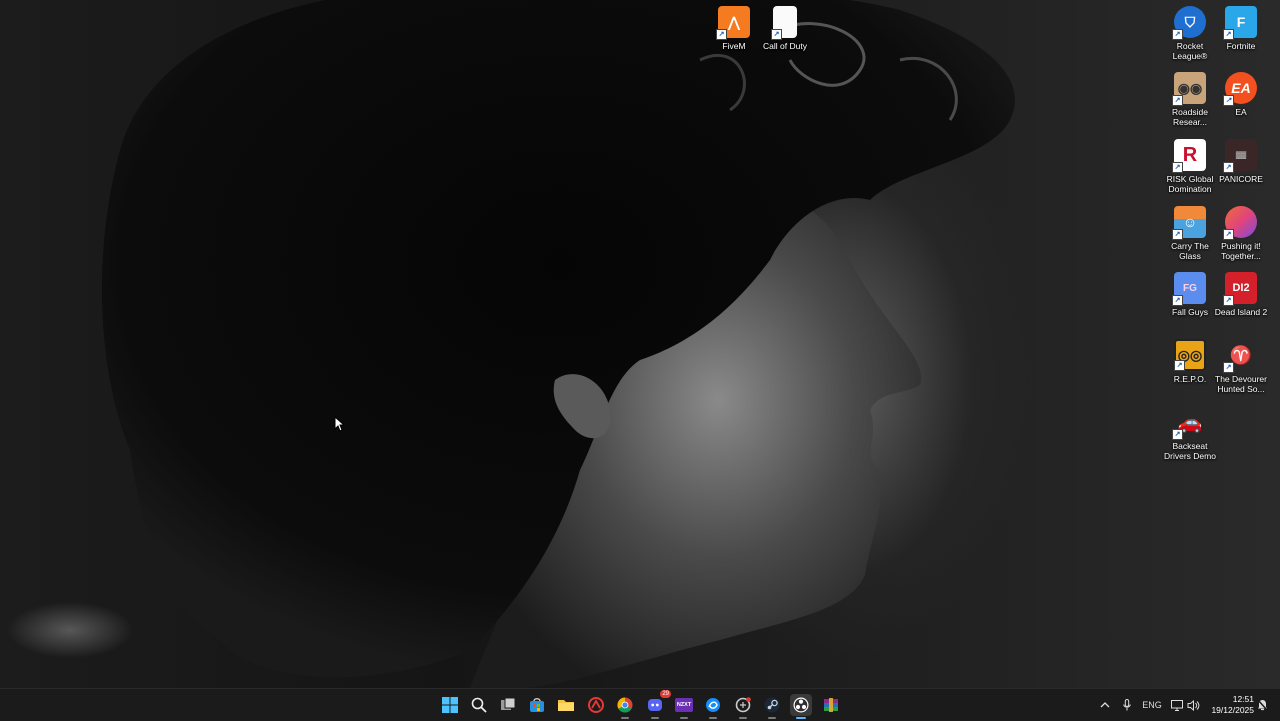 Image resolution: width=1280 pixels, height=721 pixels. What do you see at coordinates (1190, 251) in the screenshot?
I see `desktop-icon-label: Carry The Glass` at bounding box center [1190, 251].